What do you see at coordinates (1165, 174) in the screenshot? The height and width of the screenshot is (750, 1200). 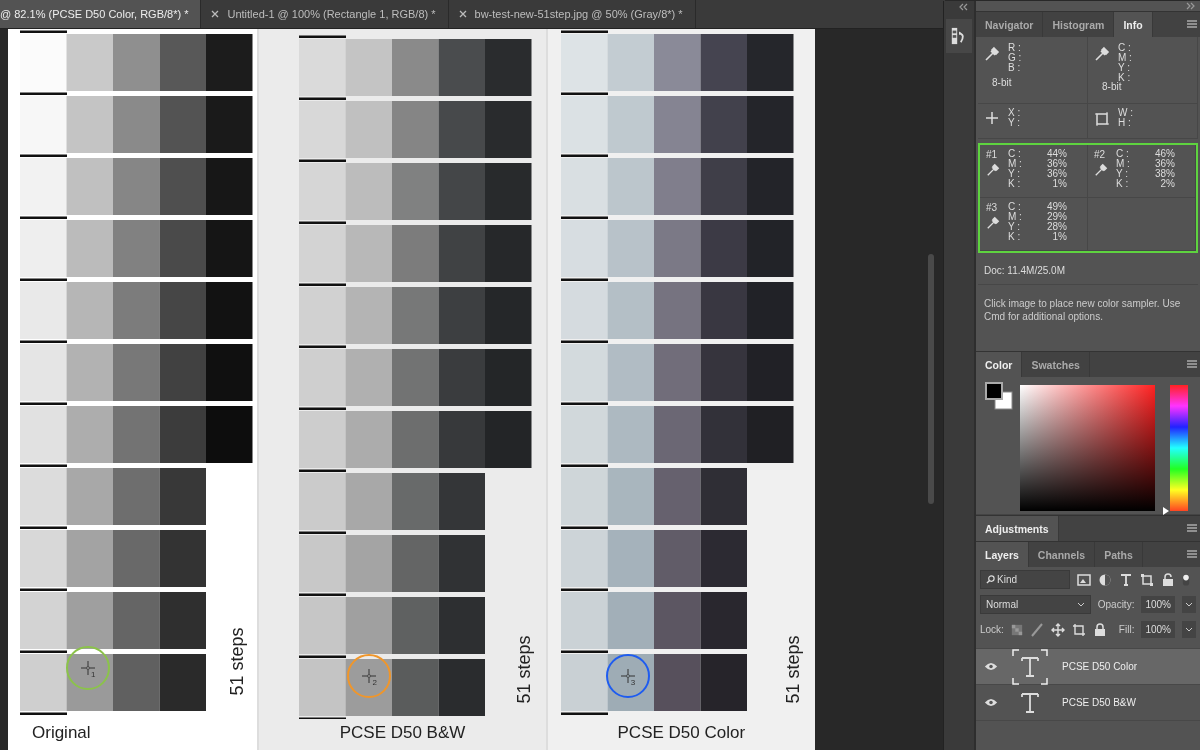 I see `channel-value: 38%` at bounding box center [1165, 174].